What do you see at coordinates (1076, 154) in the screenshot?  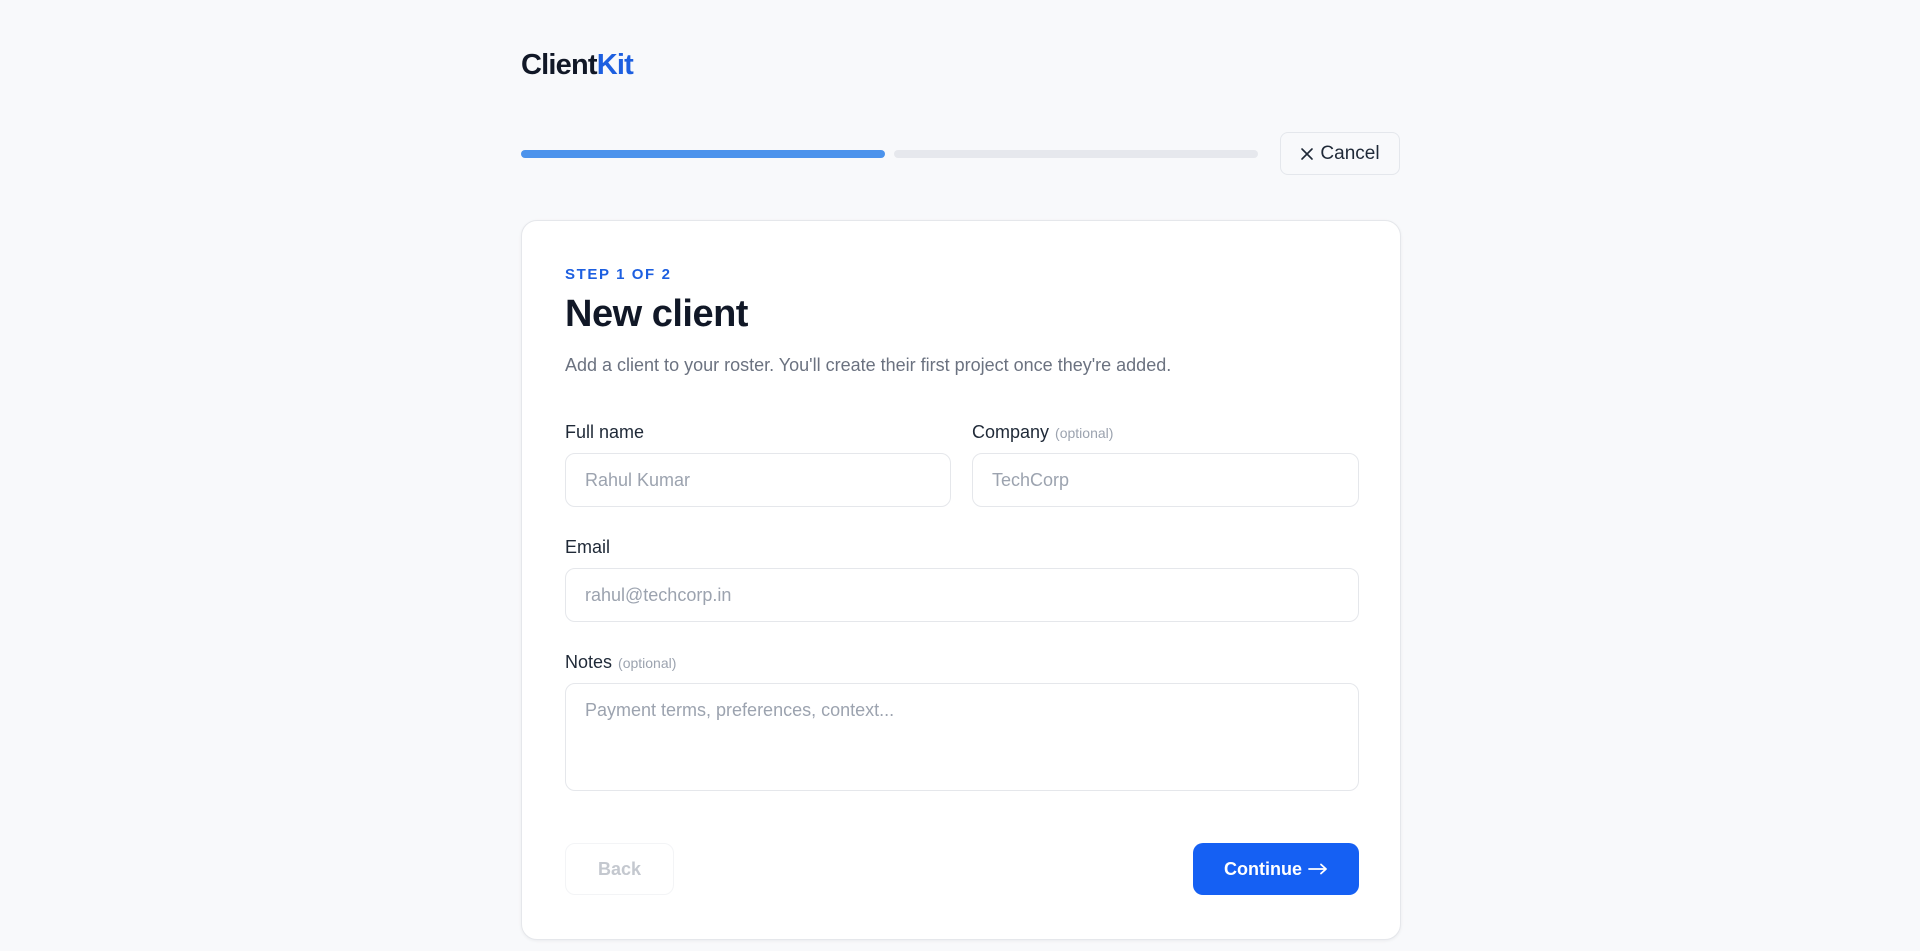 I see `progress-bar-remaining` at bounding box center [1076, 154].